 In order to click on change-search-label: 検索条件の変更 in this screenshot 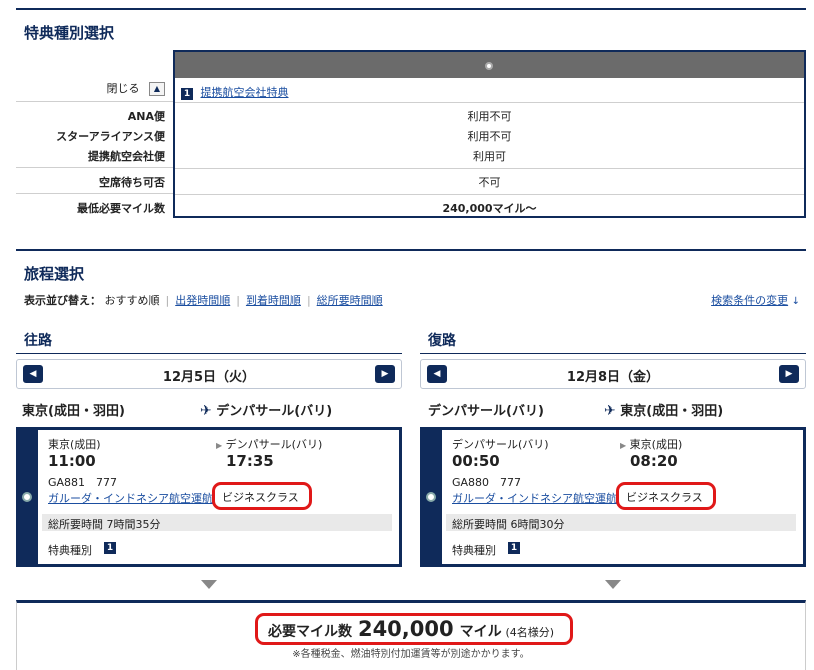, I will do `click(749, 300)`.